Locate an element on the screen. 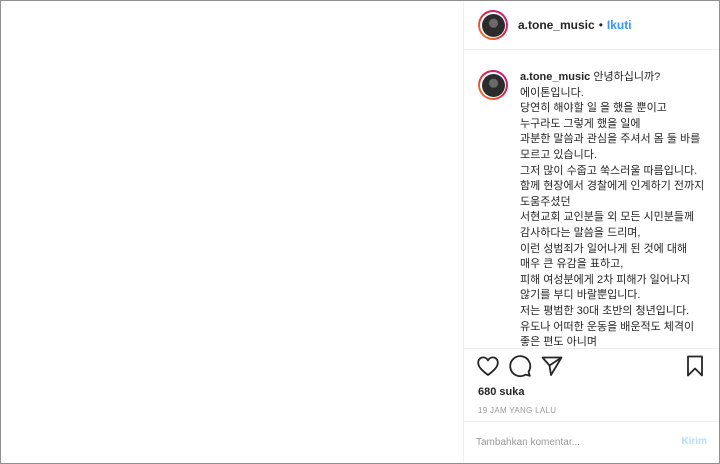  follow-button: Ikuti is located at coordinates (619, 25).